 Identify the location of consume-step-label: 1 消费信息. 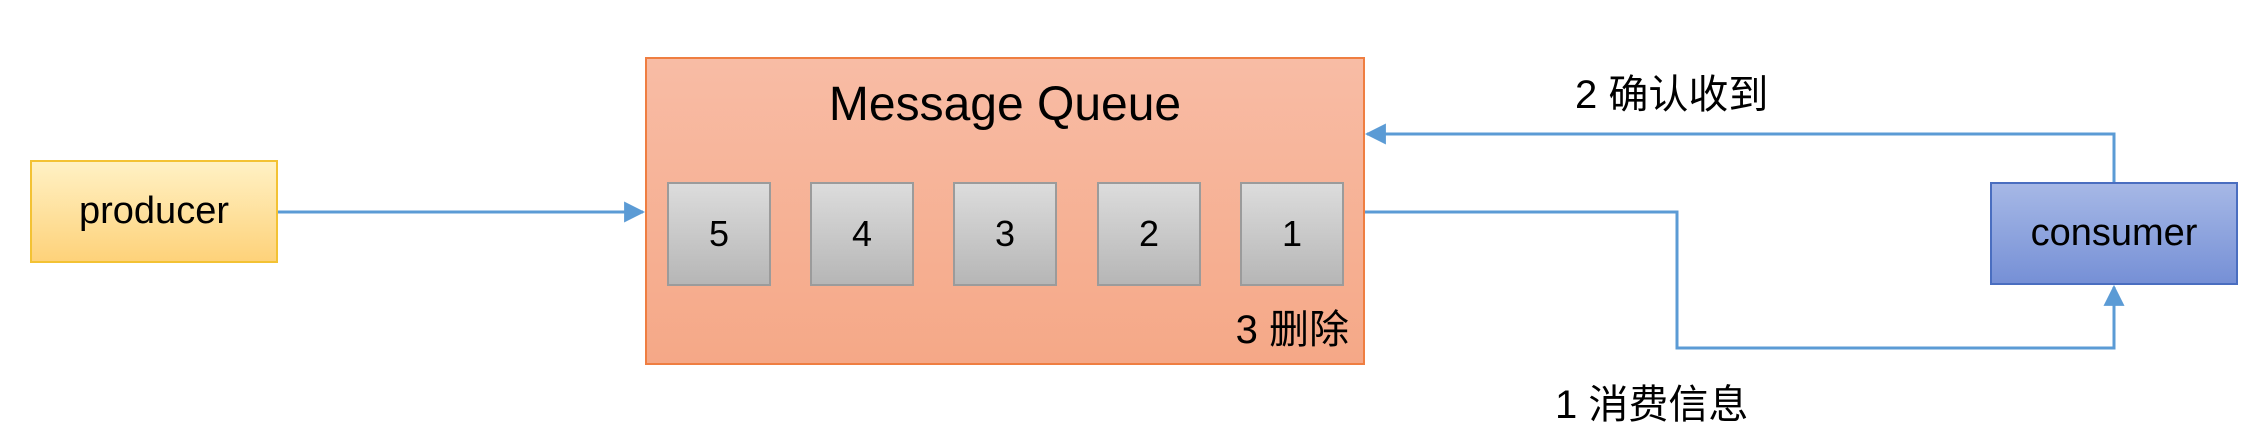
(1652, 405).